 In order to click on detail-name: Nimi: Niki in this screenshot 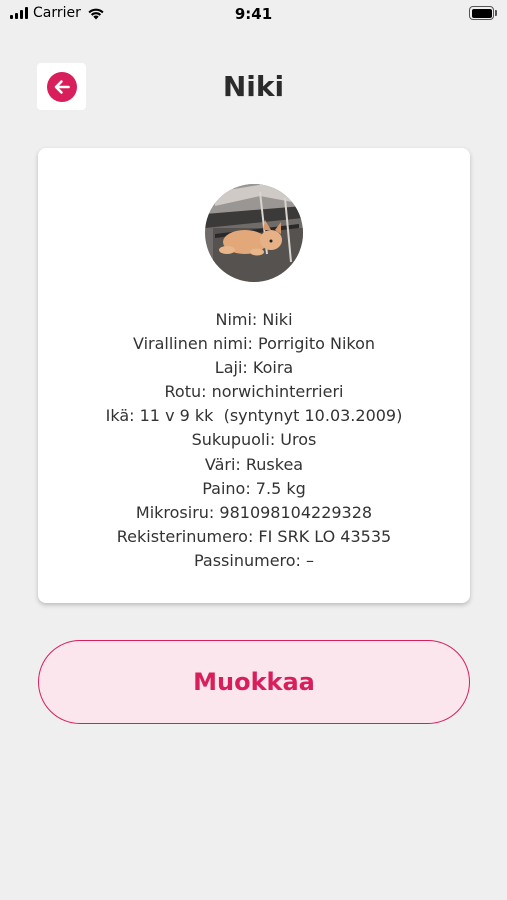, I will do `click(254, 319)`.